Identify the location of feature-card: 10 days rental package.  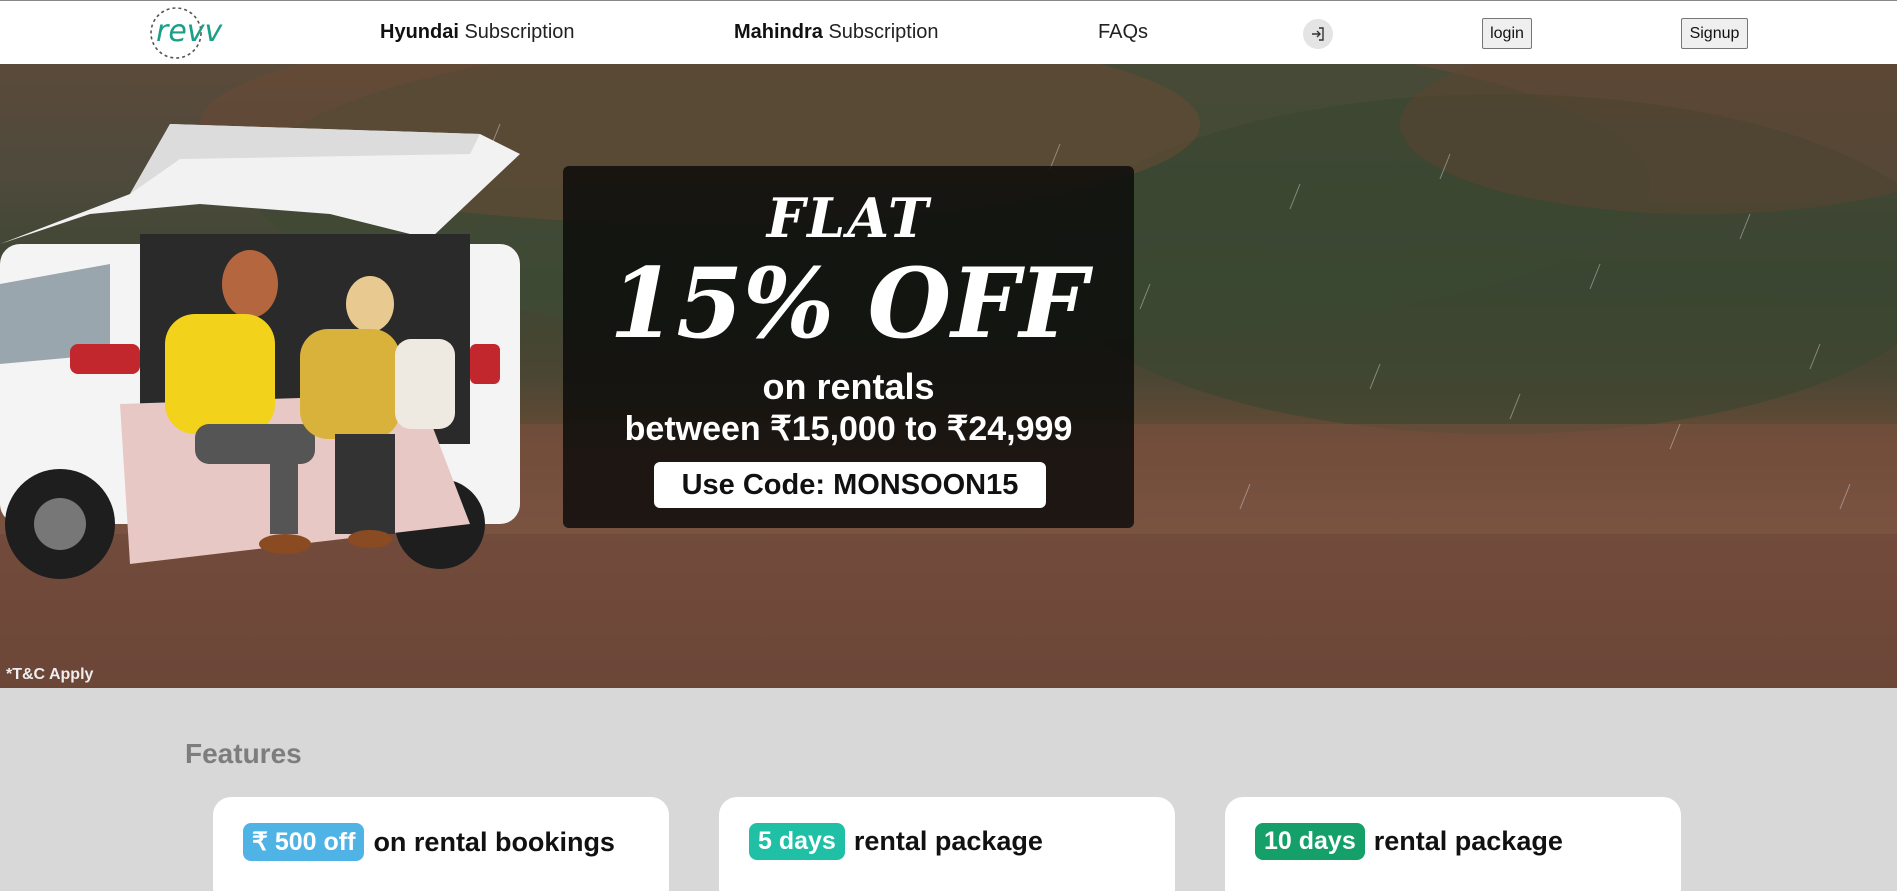
(1453, 844).